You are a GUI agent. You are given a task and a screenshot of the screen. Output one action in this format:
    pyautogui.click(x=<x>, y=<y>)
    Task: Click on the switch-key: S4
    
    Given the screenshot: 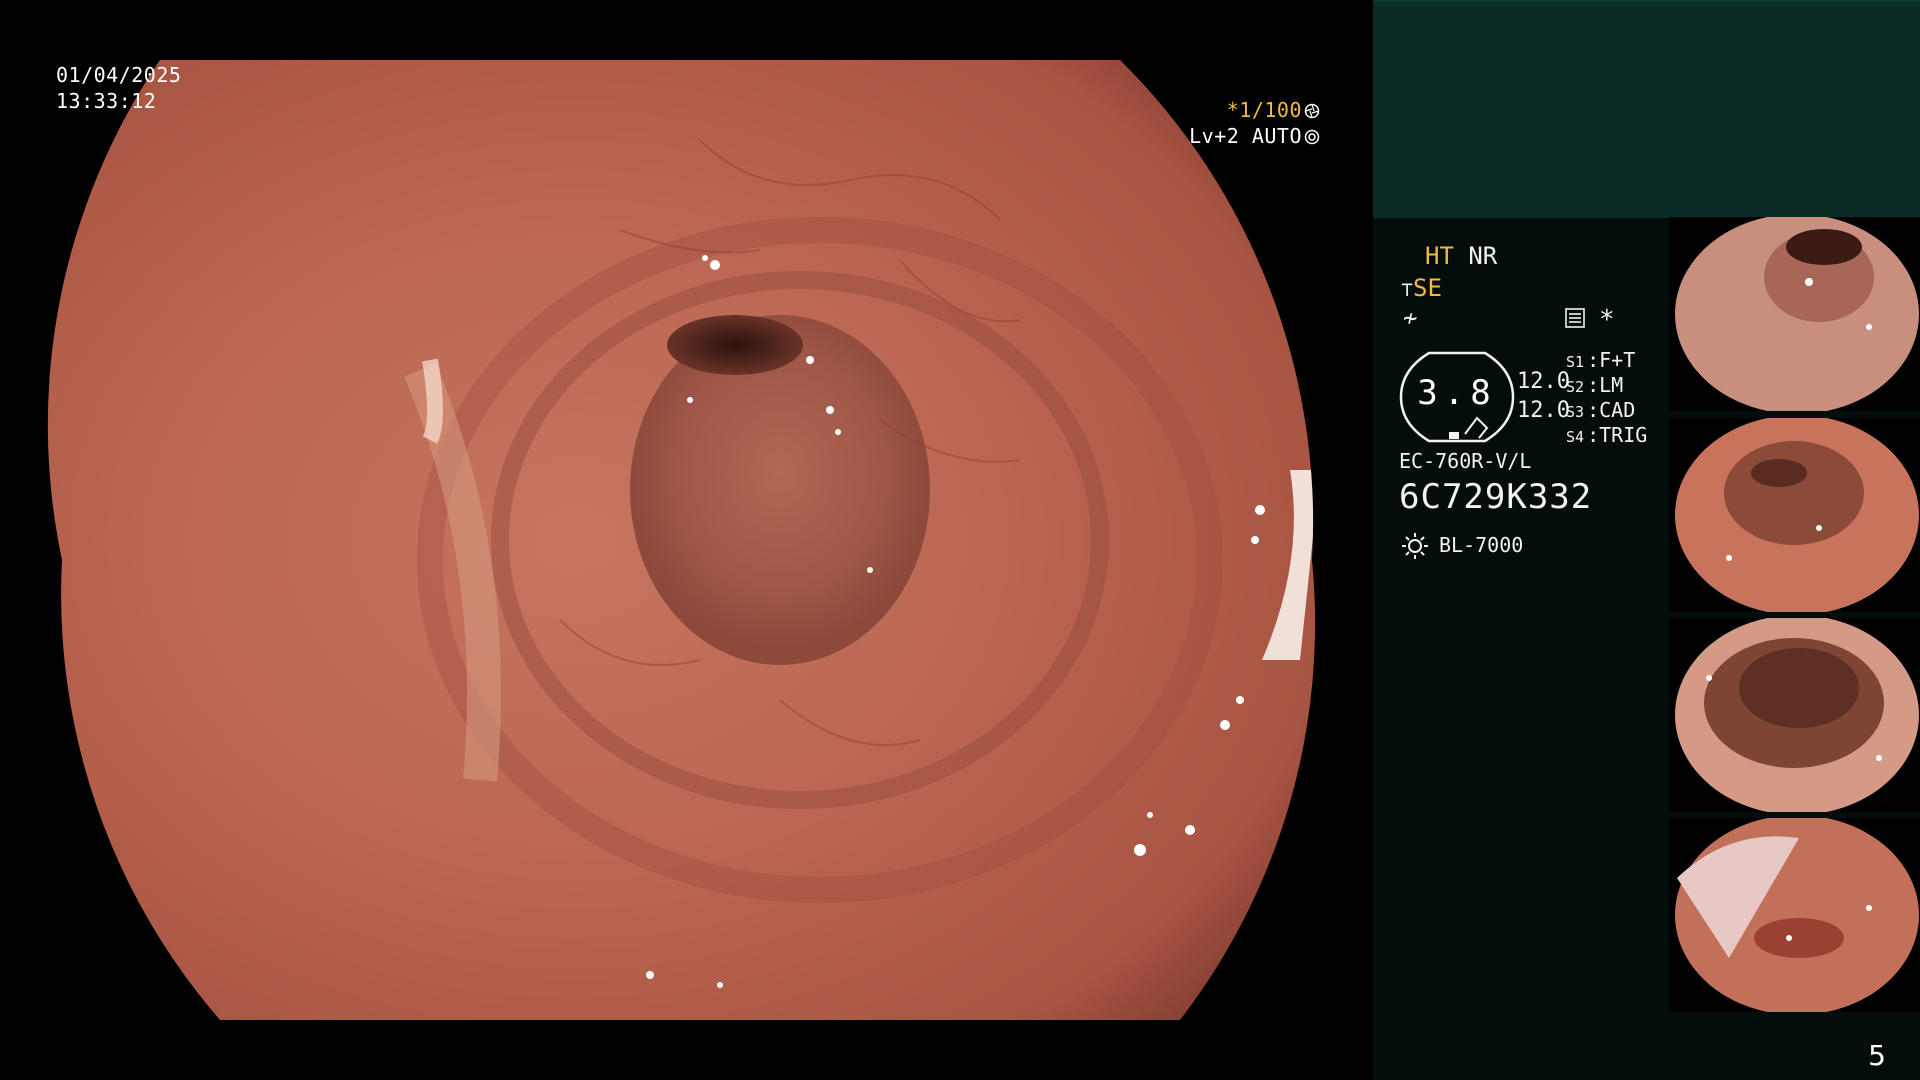 What is the action you would take?
    pyautogui.click(x=1575, y=437)
    